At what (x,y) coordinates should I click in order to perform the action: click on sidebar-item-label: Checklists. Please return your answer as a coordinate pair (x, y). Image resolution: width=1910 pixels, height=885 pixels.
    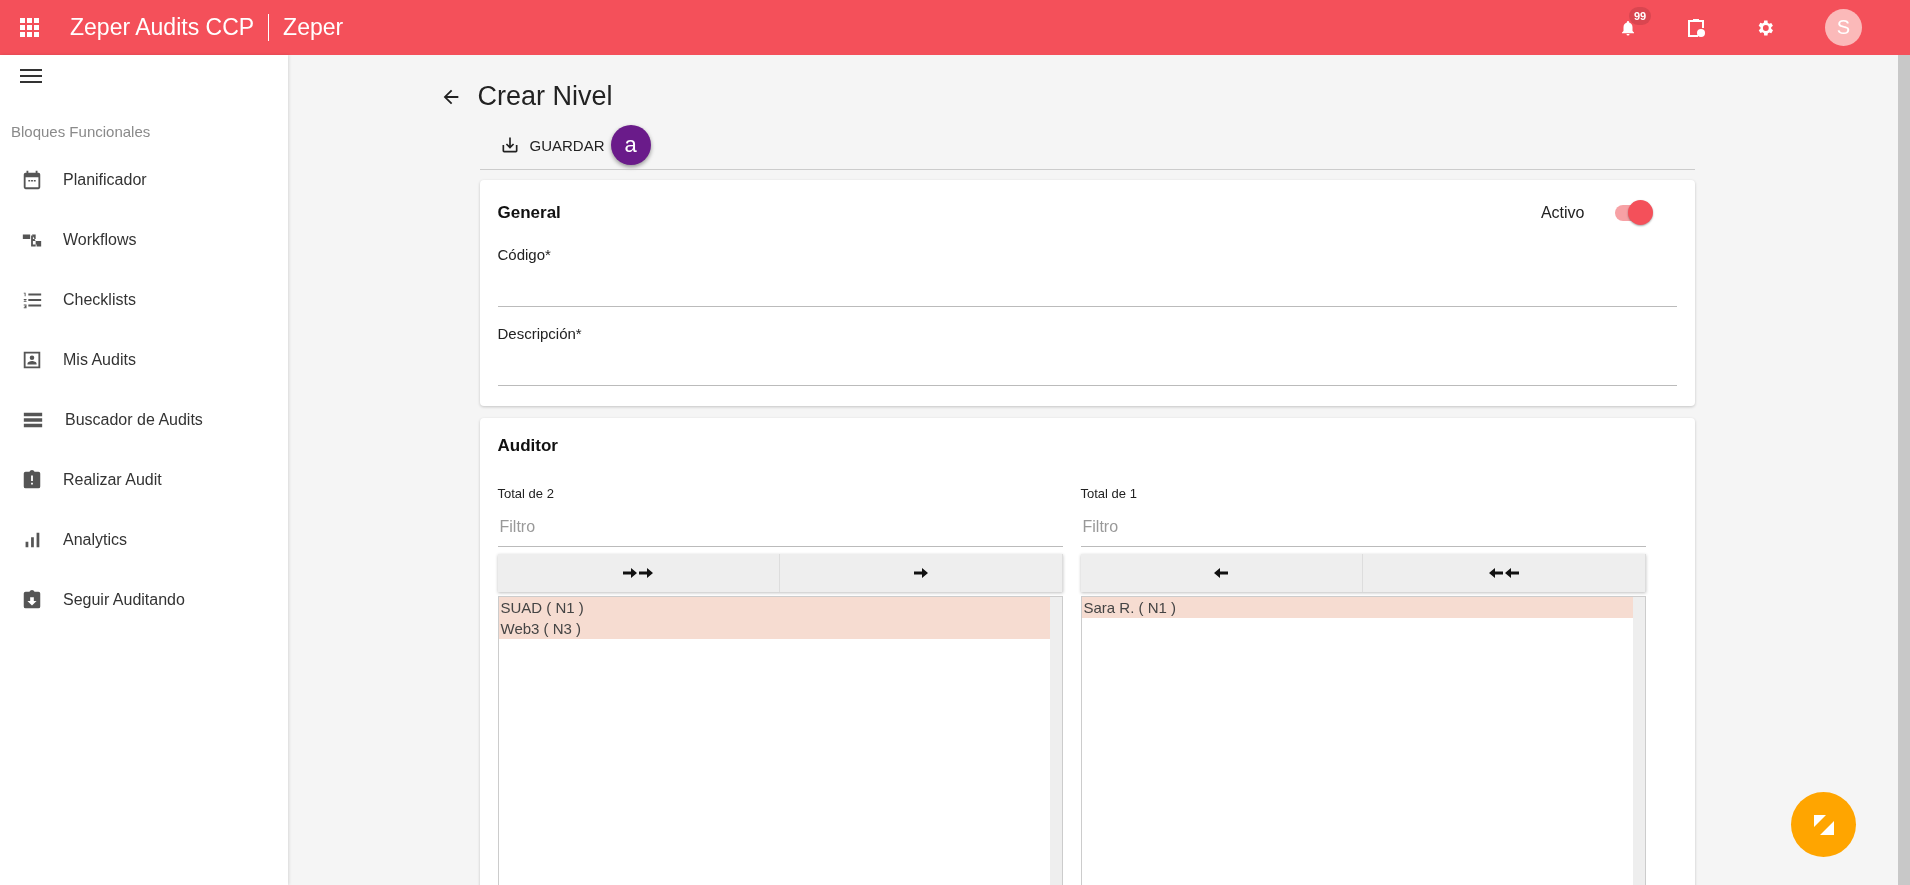
    Looking at the image, I should click on (99, 300).